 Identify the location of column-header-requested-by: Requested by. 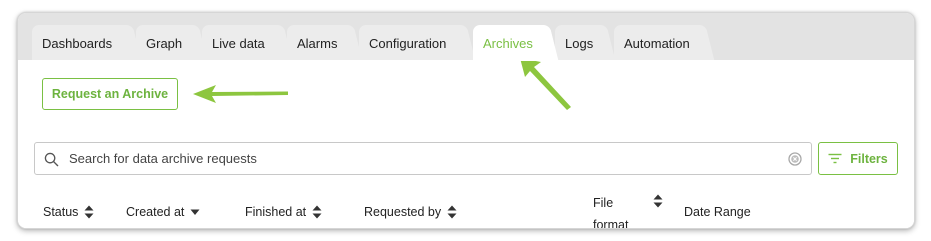
(410, 212).